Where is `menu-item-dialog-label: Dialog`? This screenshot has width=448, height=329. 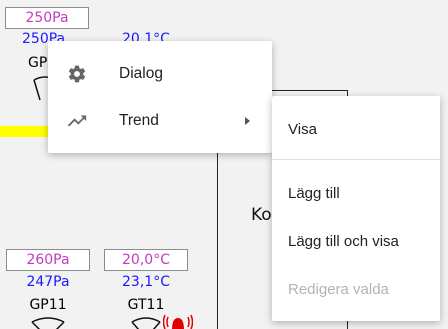 menu-item-dialog-label: Dialog is located at coordinates (141, 73).